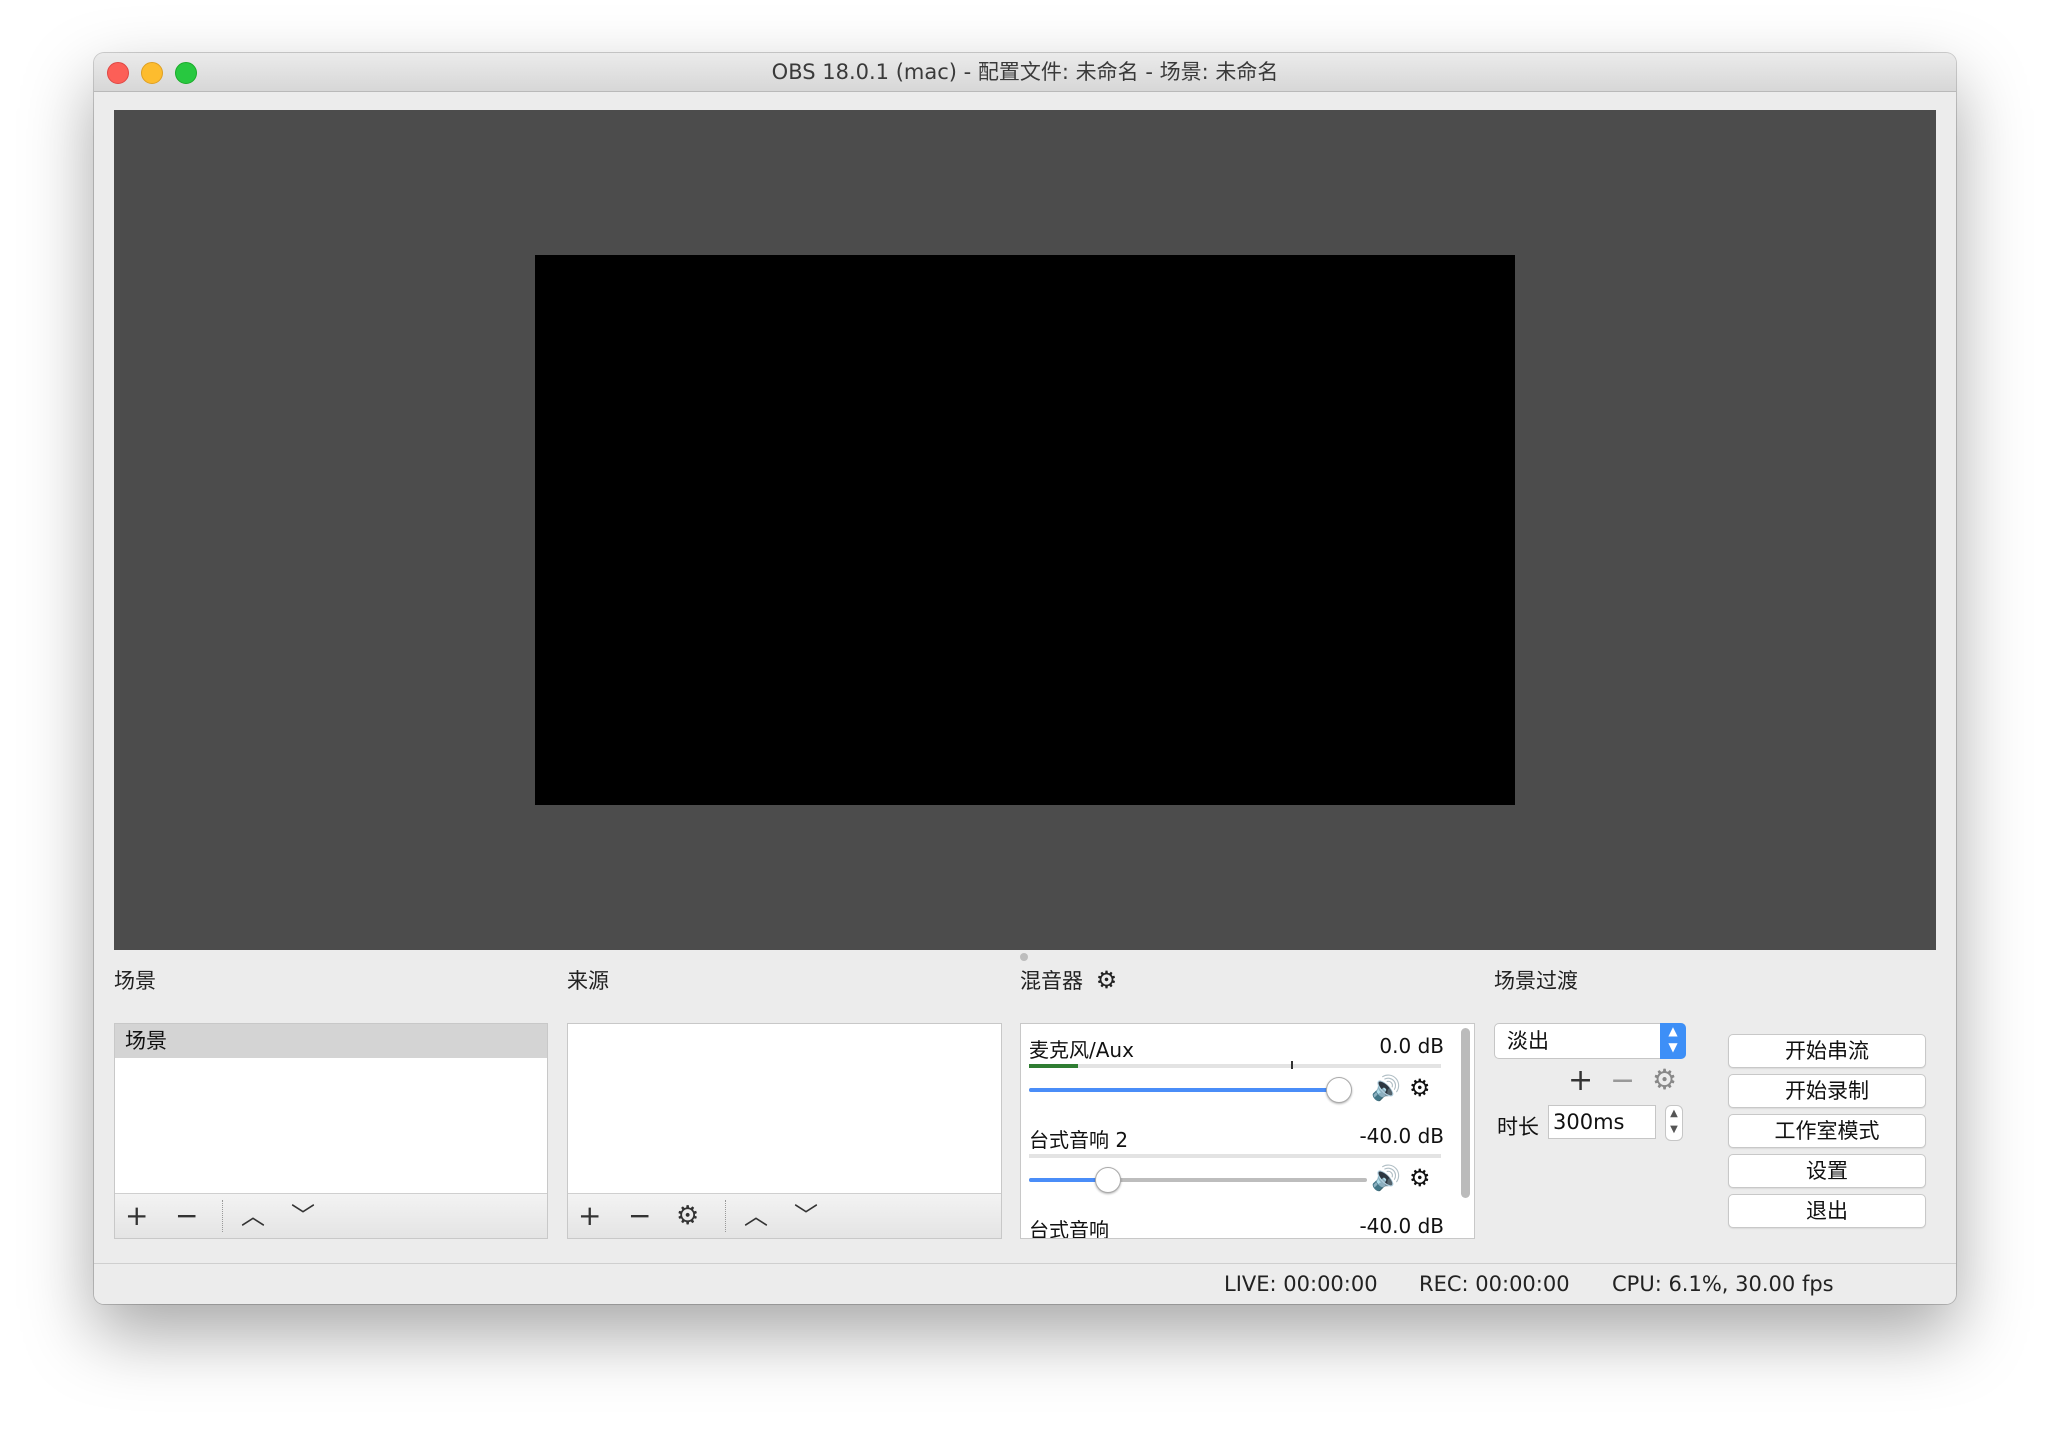  I want to click on live-status: LIVE: 00:00:00, so click(1301, 1284).